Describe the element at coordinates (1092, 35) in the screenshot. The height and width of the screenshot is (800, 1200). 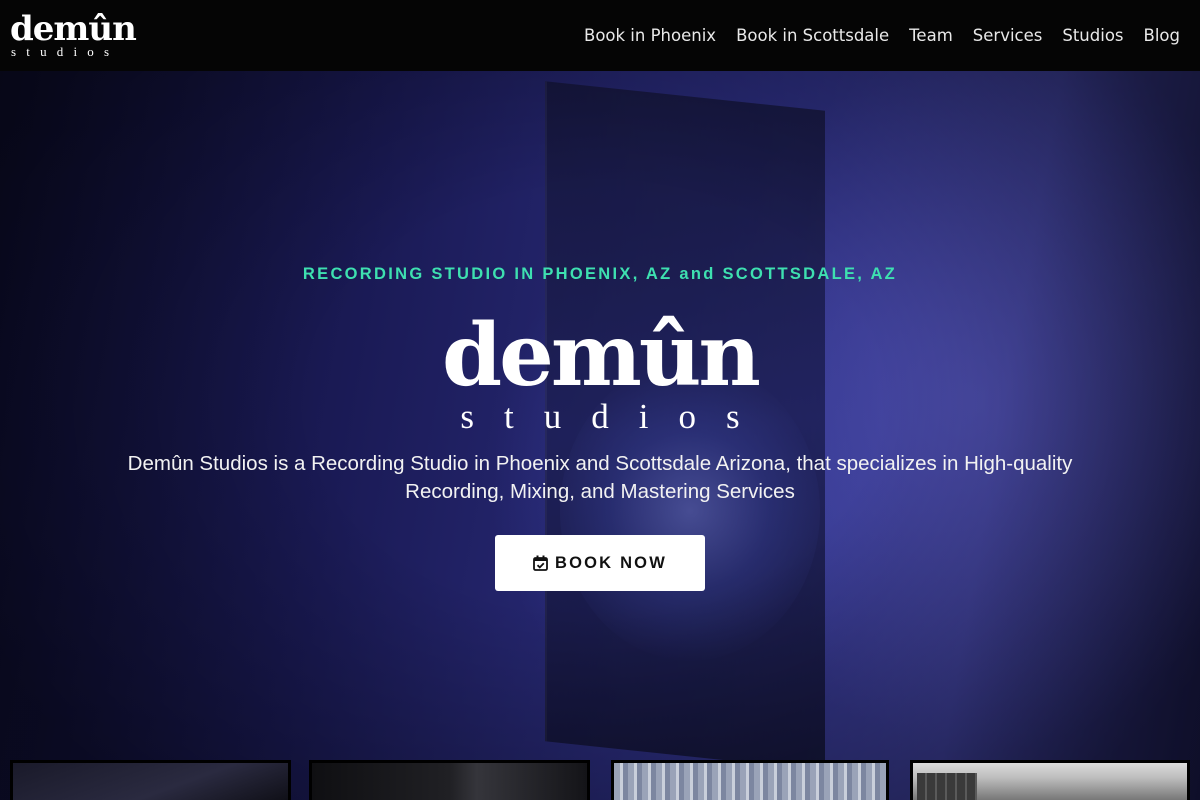
I see `nav-studios: Studios` at that location.